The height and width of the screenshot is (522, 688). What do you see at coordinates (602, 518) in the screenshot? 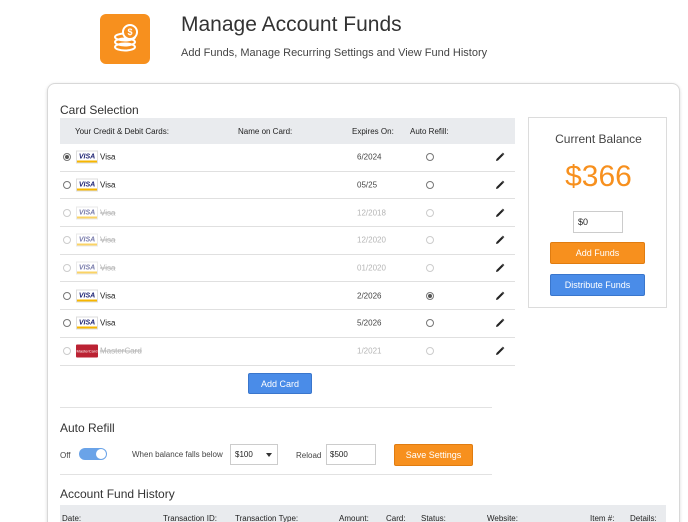
I see `history-col-item: Item #:` at bounding box center [602, 518].